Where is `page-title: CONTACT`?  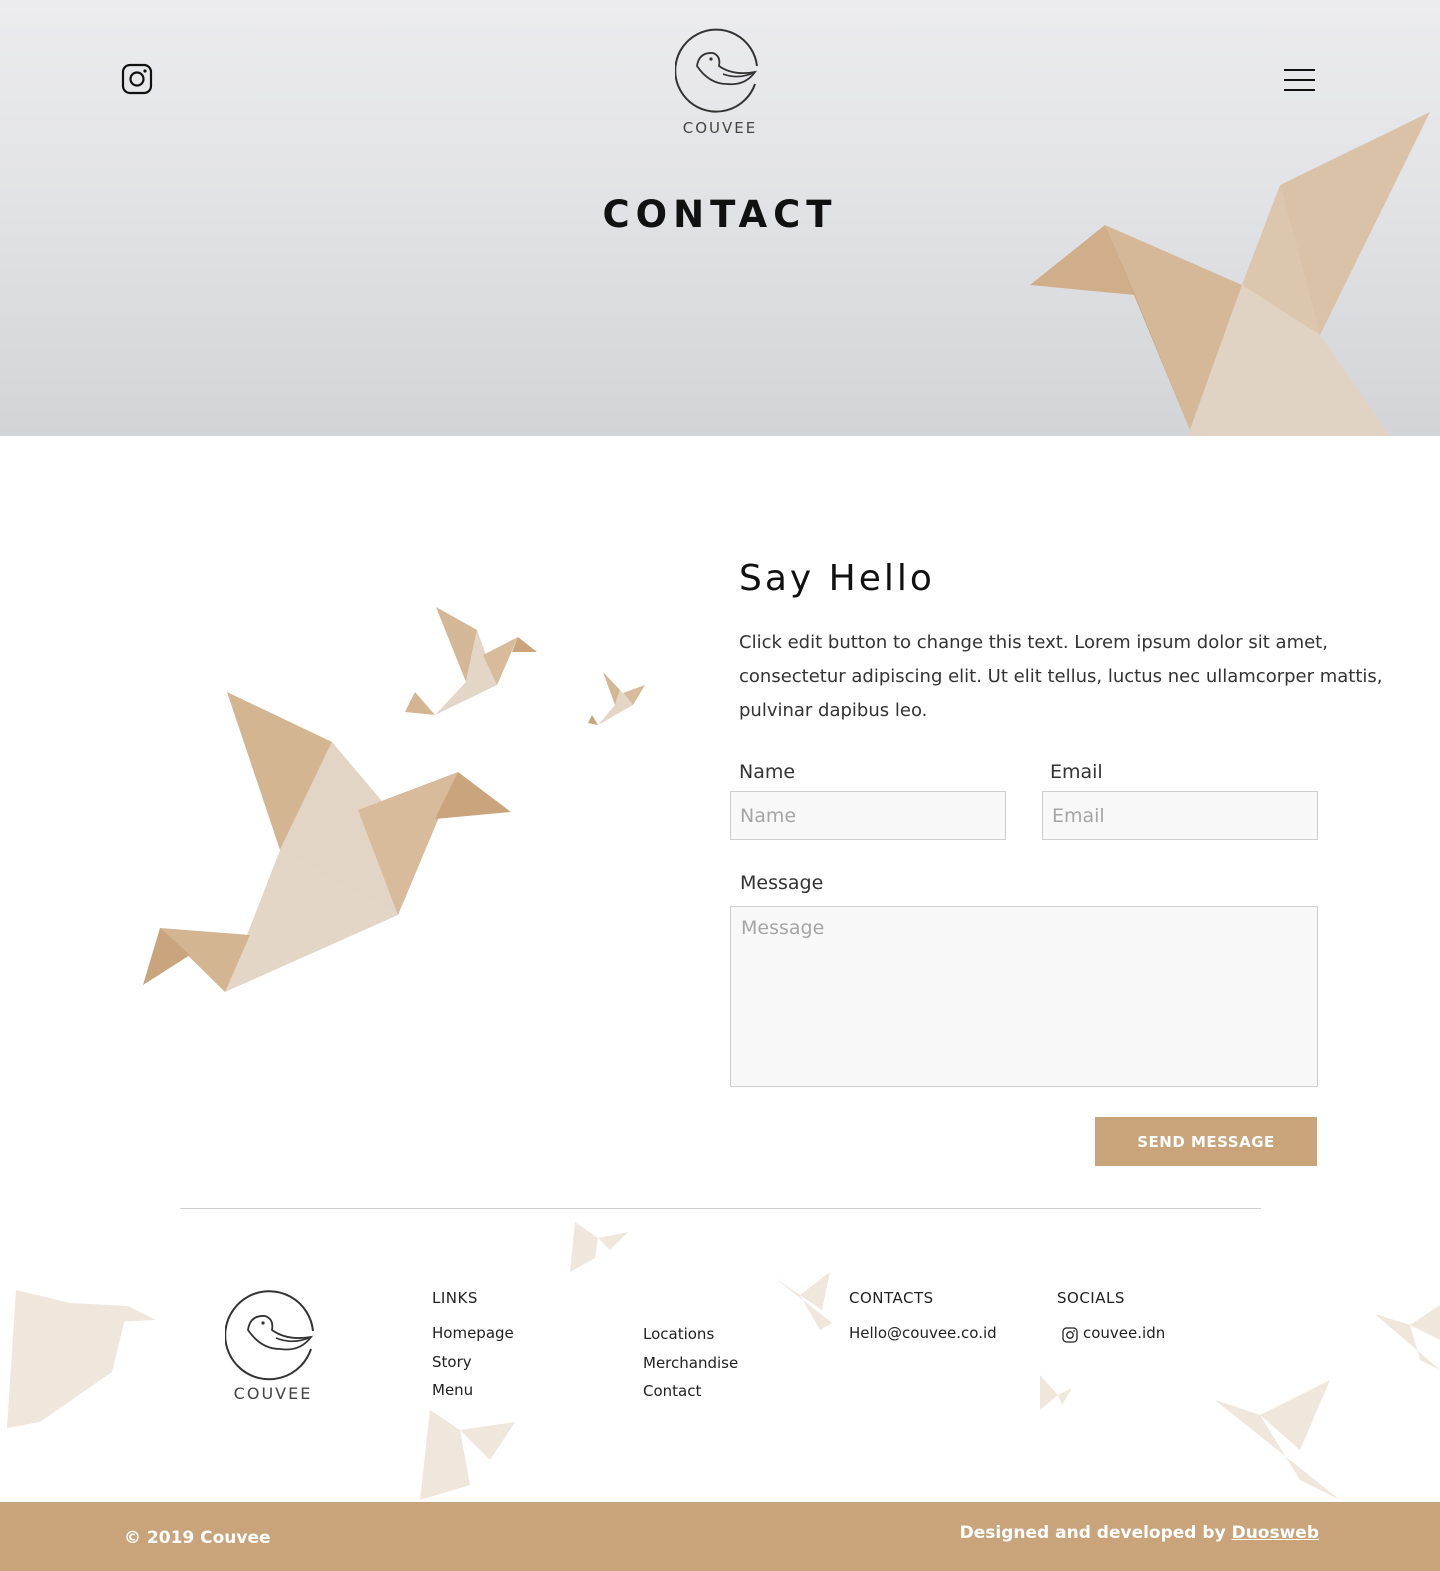
page-title: CONTACT is located at coordinates (720, 214).